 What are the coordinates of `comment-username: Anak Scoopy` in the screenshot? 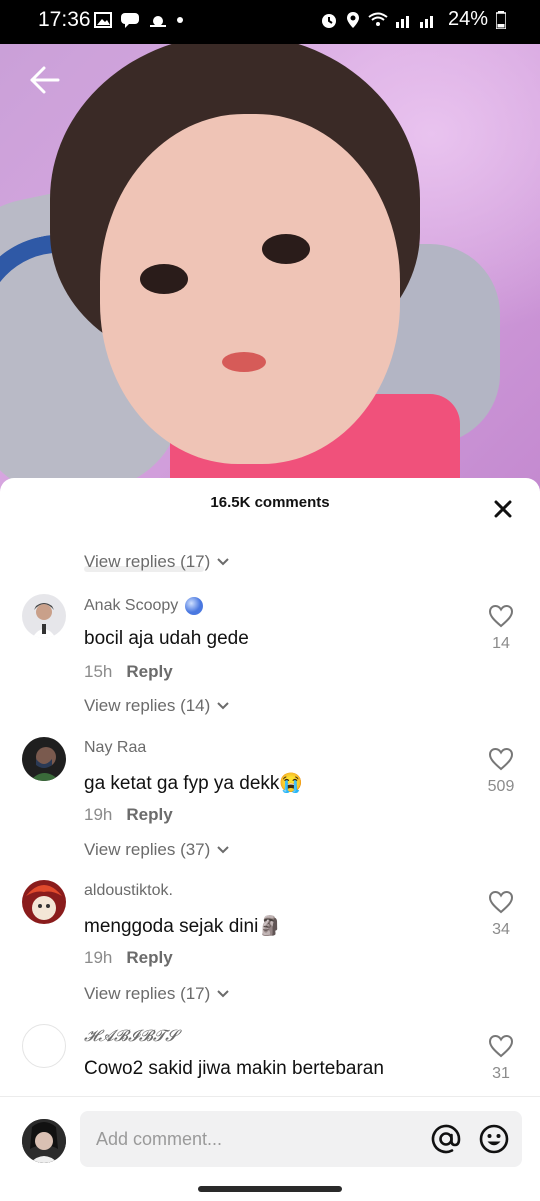 It's located at (144, 606).